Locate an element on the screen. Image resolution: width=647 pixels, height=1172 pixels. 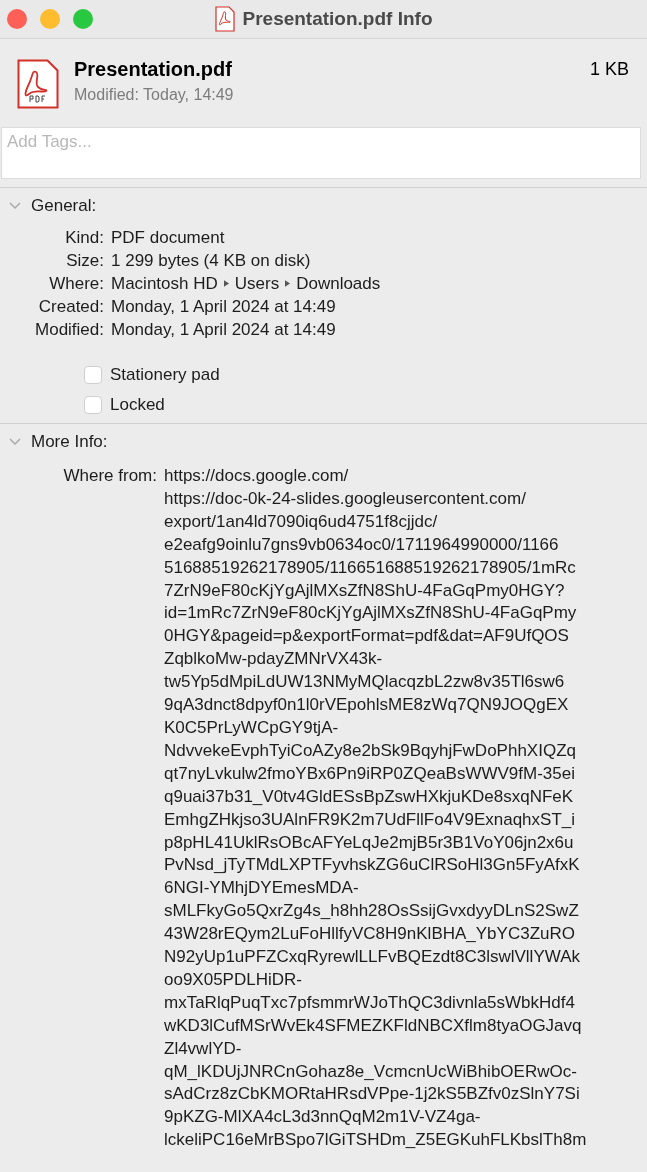
close-button is located at coordinates (17, 19).